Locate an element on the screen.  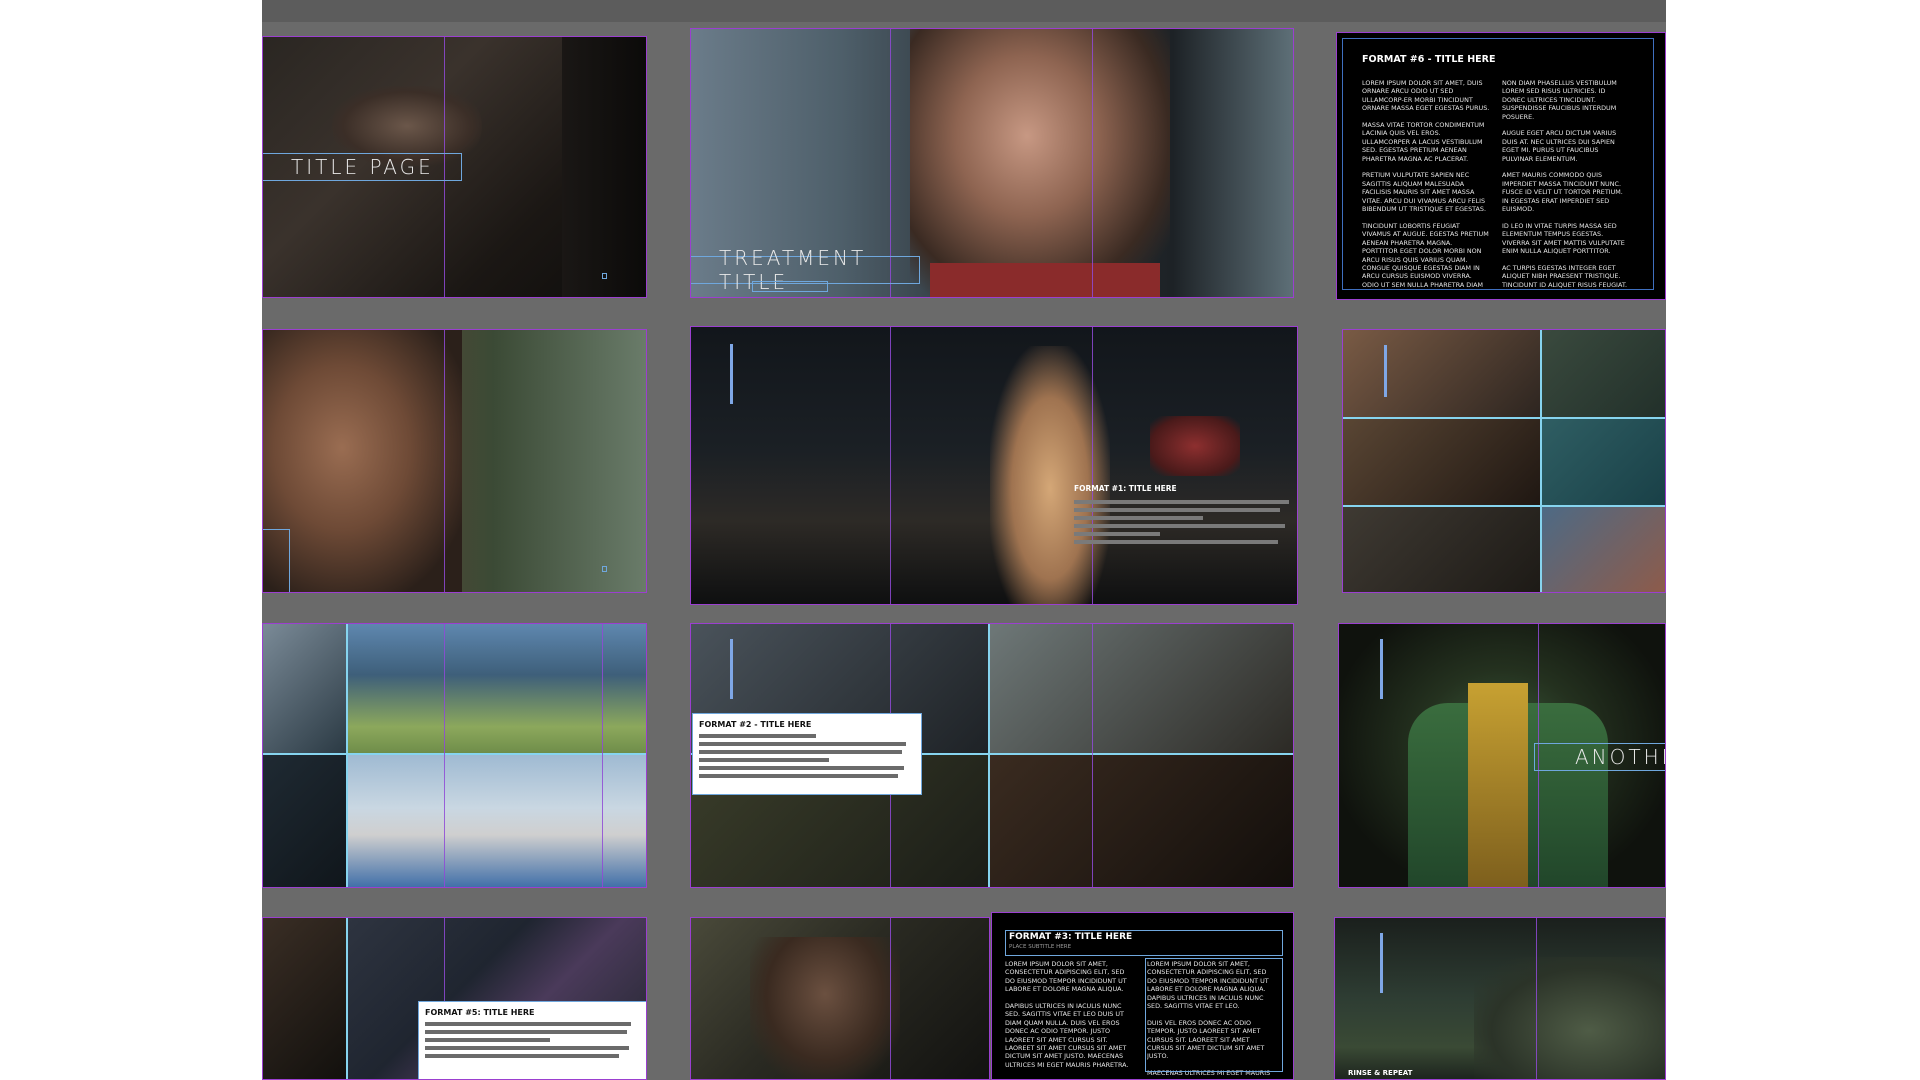
red-shirt is located at coordinates (1045, 280).